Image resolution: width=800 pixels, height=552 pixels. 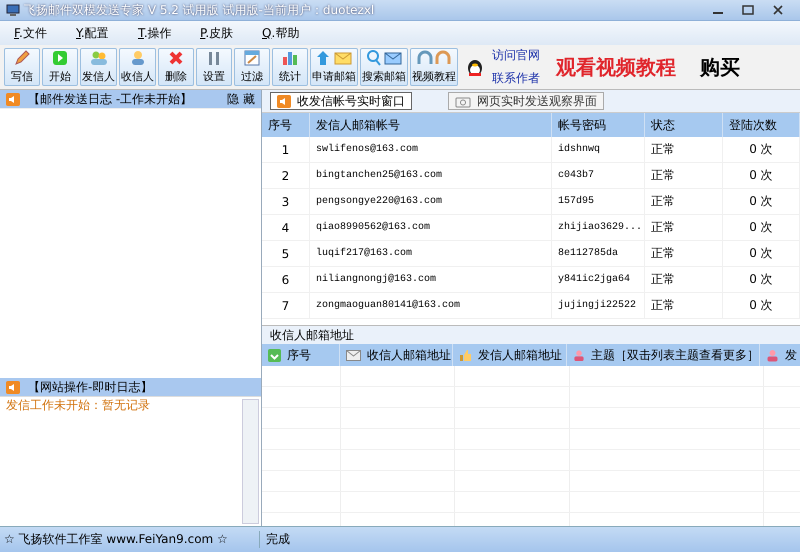 I want to click on table-cell: c043b7, so click(x=576, y=175).